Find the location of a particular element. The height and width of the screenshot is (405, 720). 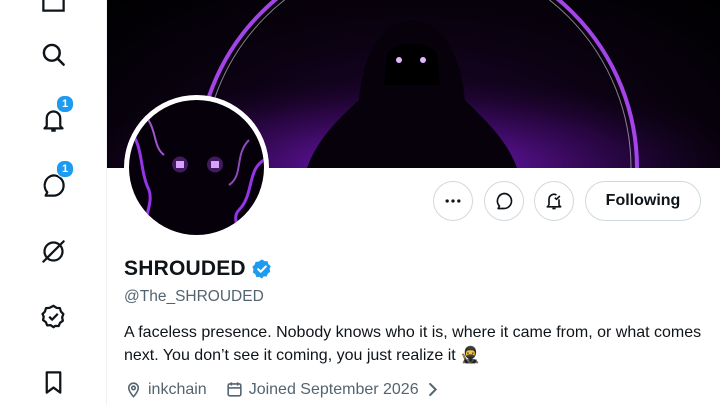

profile-avatar is located at coordinates (196, 167).